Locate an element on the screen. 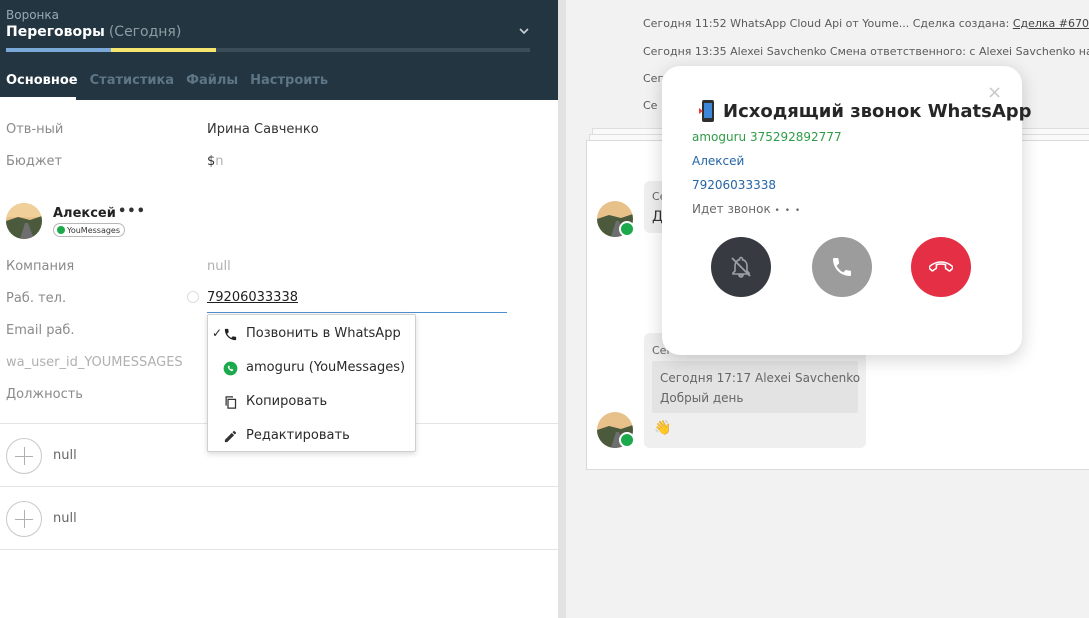  funnel-progress-bar is located at coordinates (268, 50).